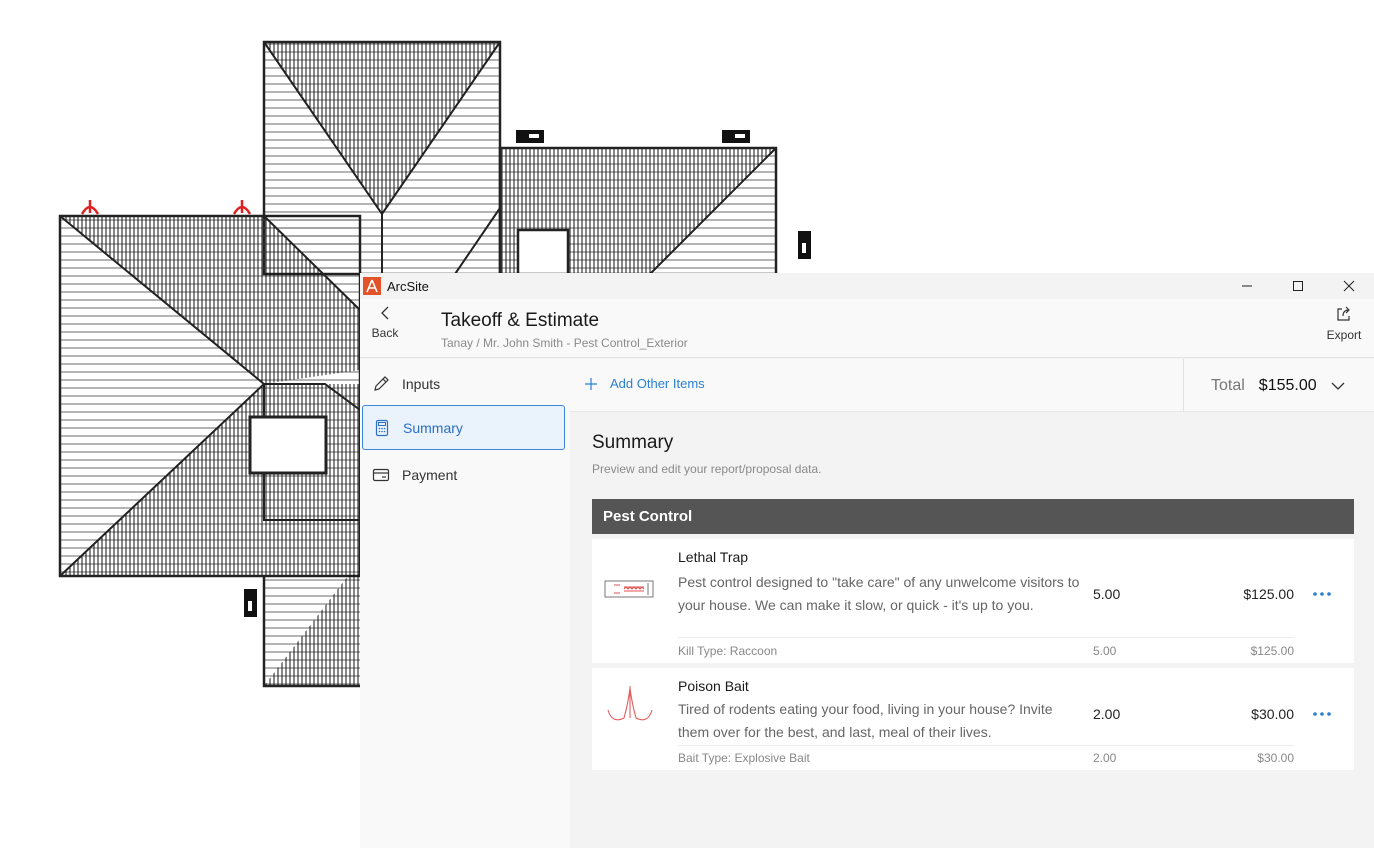  Describe the element at coordinates (633, 442) in the screenshot. I see `section-title: Summary` at that location.